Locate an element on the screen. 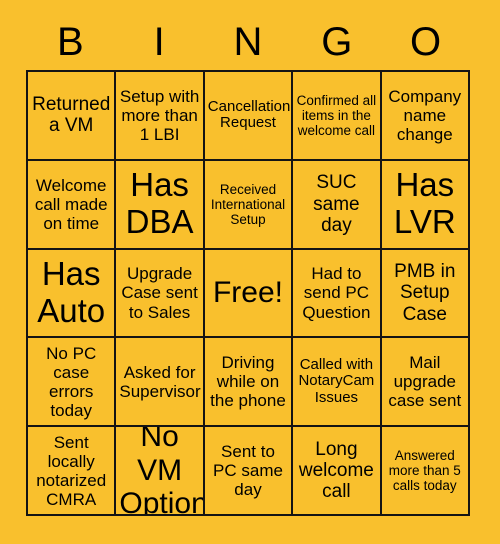  bingo-cell-label: Received International Setup is located at coordinates (248, 204).